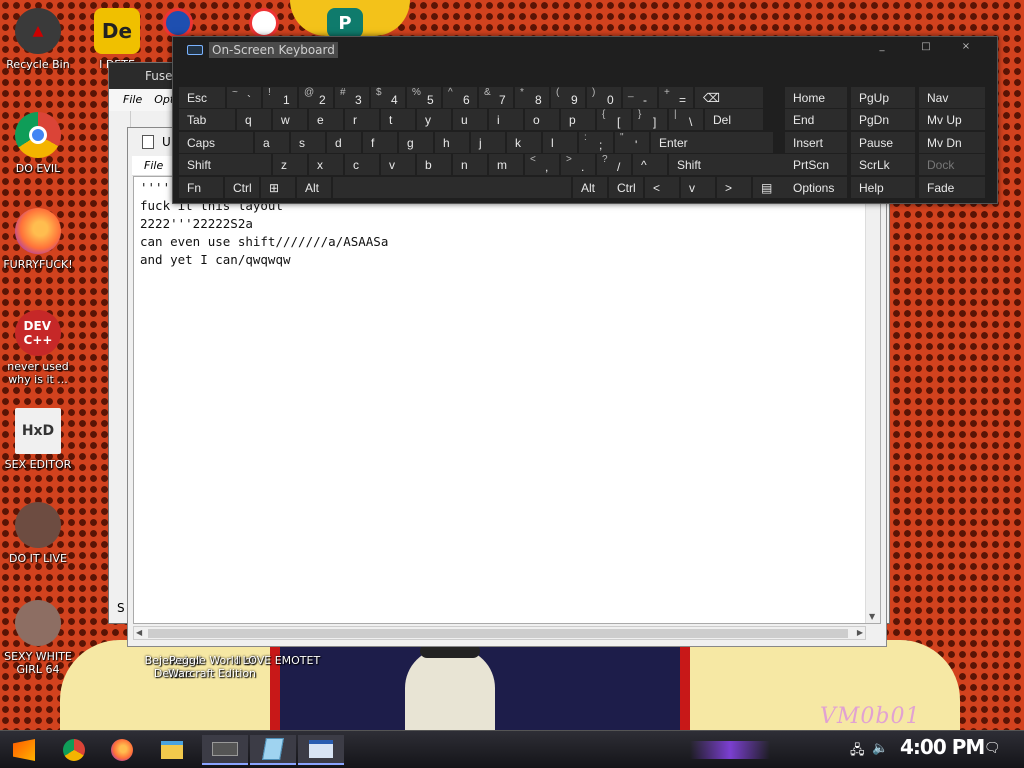 The width and height of the screenshot is (1024, 768). I want to click on taskbar-file-explorer, so click(172, 750).